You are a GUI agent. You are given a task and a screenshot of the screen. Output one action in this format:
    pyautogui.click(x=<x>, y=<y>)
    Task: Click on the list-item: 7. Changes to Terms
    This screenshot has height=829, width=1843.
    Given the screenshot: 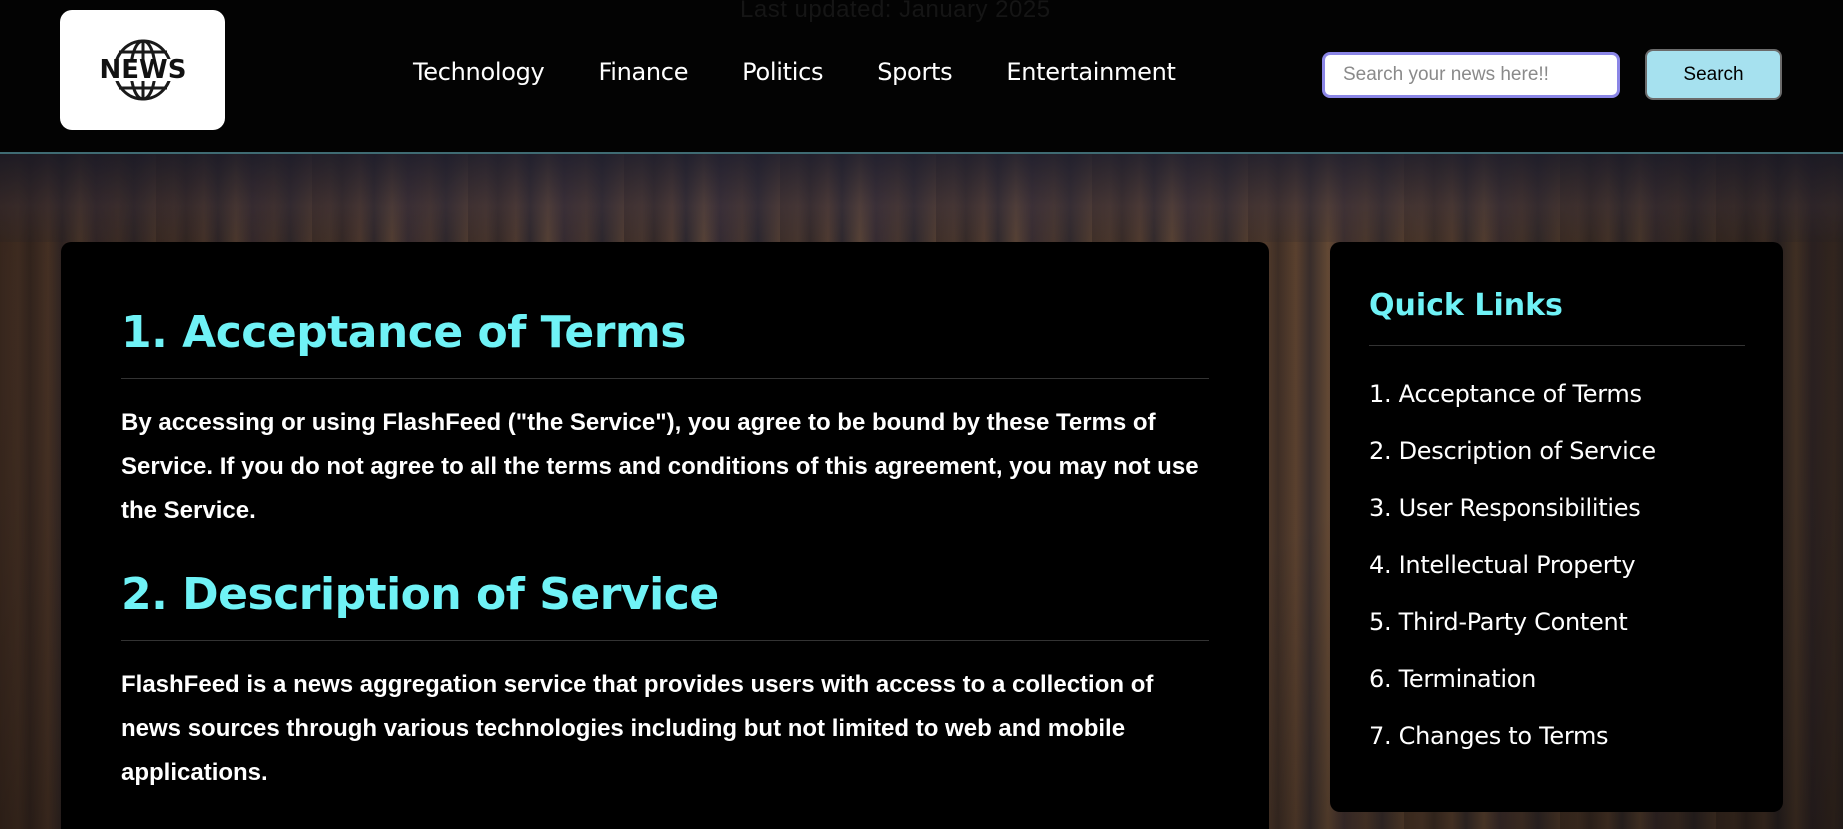 What is the action you would take?
    pyautogui.click(x=1512, y=750)
    